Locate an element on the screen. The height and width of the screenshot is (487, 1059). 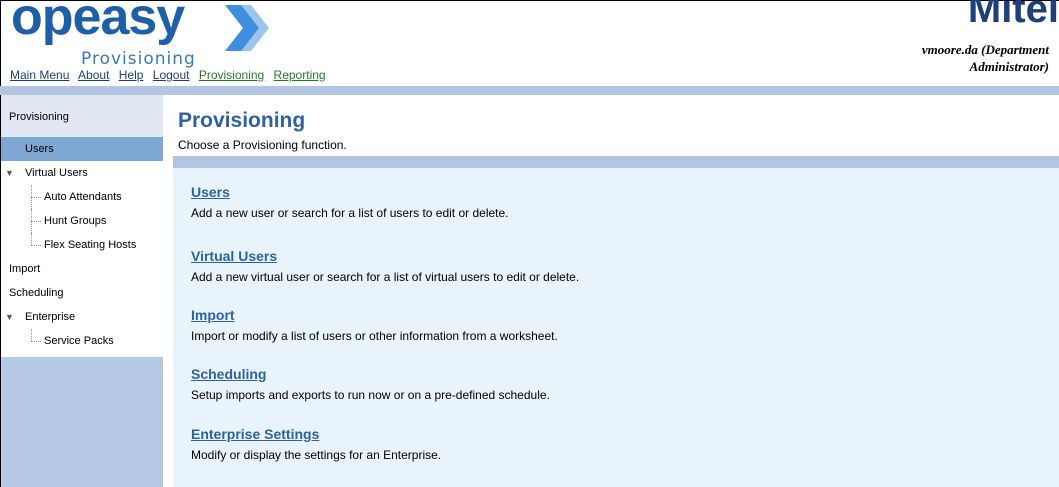
logo-subtitle: Provisioning is located at coordinates (138, 59).